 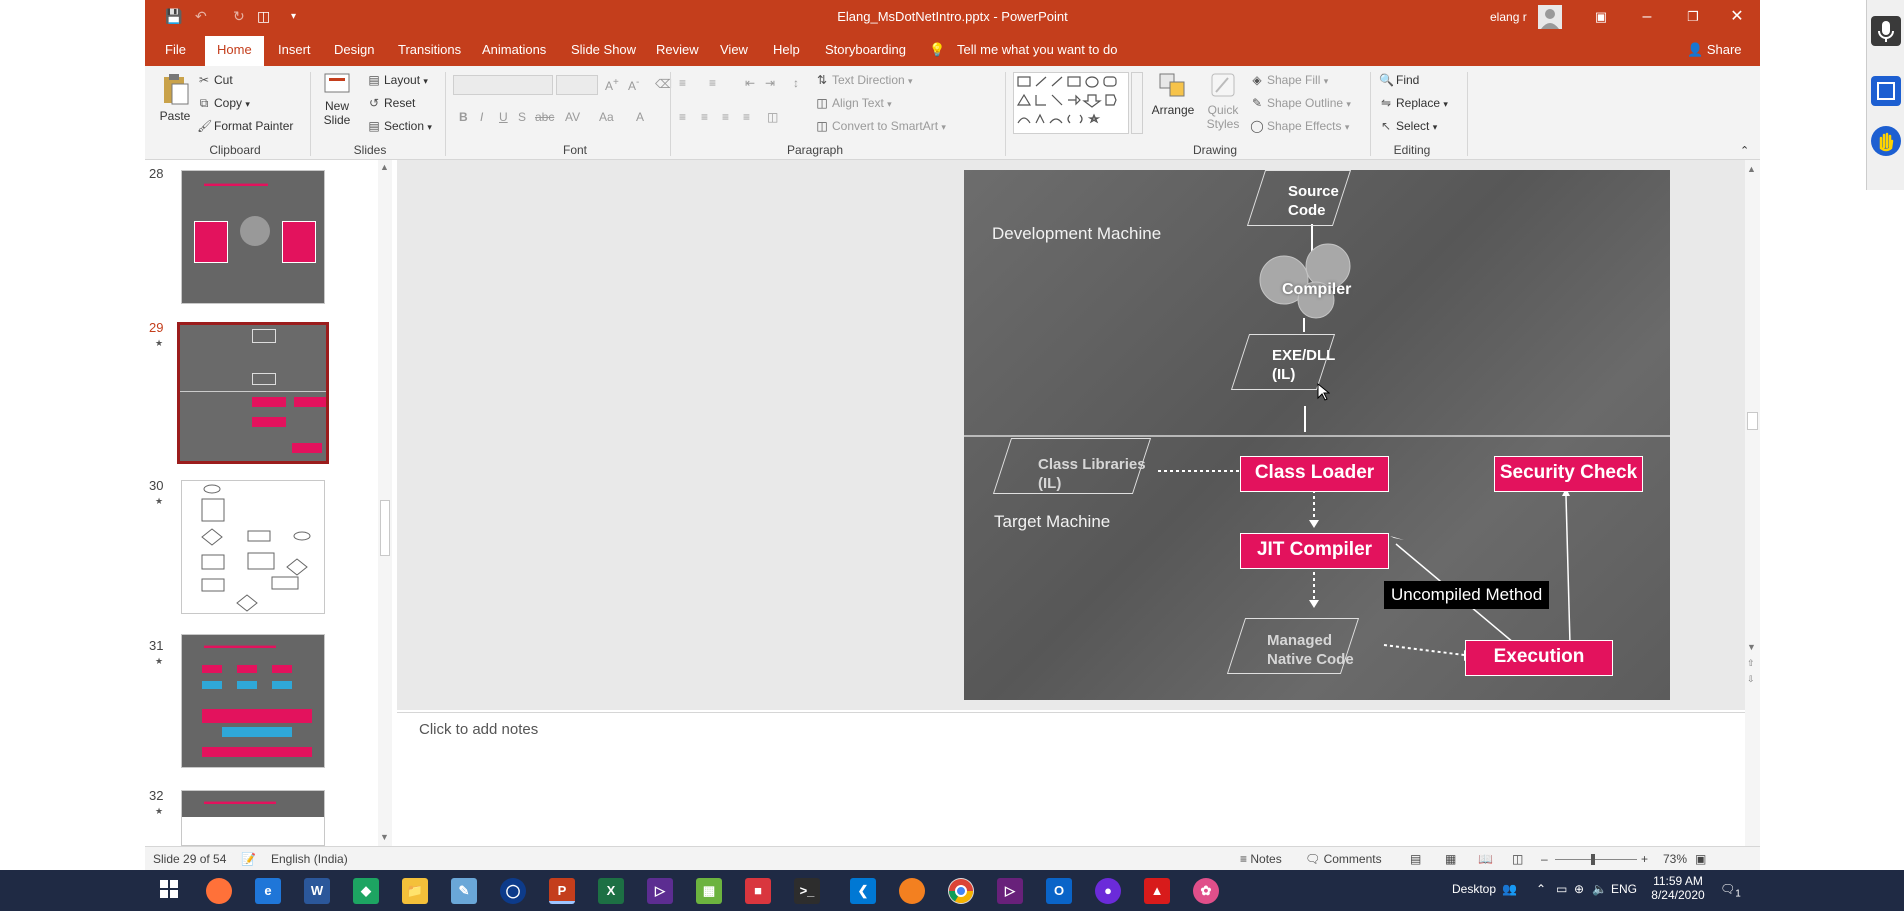 What do you see at coordinates (175, 97) in the screenshot?
I see `paste-button: Paste` at bounding box center [175, 97].